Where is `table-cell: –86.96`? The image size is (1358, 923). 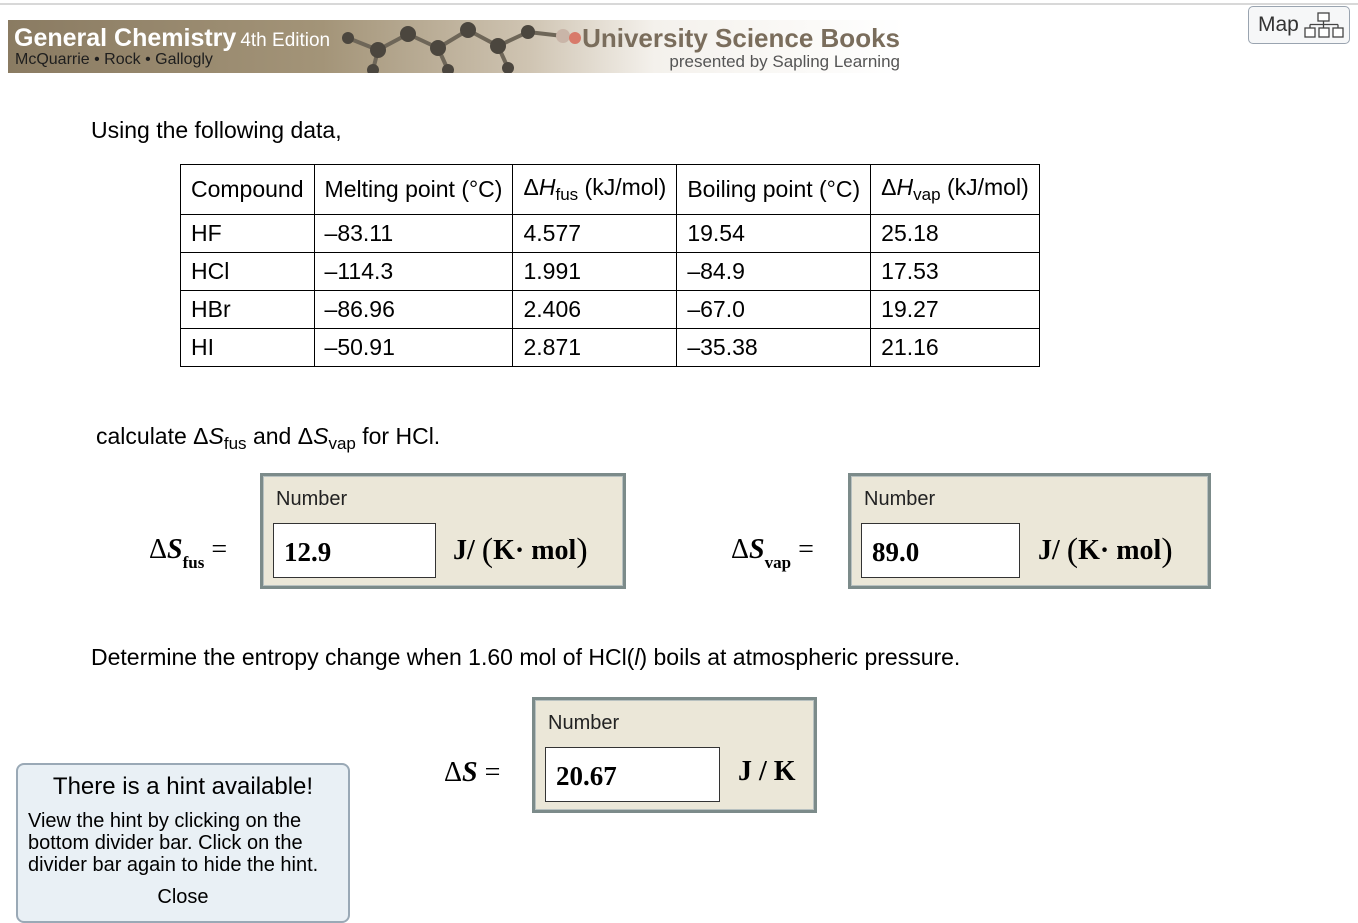 table-cell: –86.96 is located at coordinates (413, 309).